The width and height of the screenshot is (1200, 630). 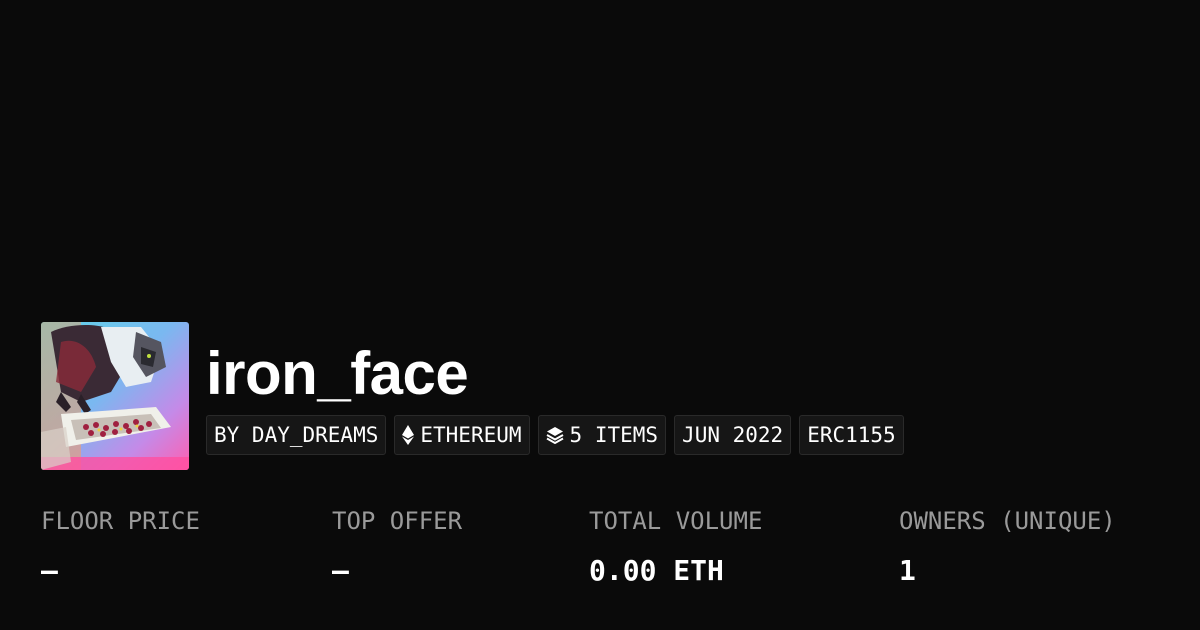 I want to click on owners-stat: OWNERS (UNIQUE) 1, so click(x=1007, y=546).